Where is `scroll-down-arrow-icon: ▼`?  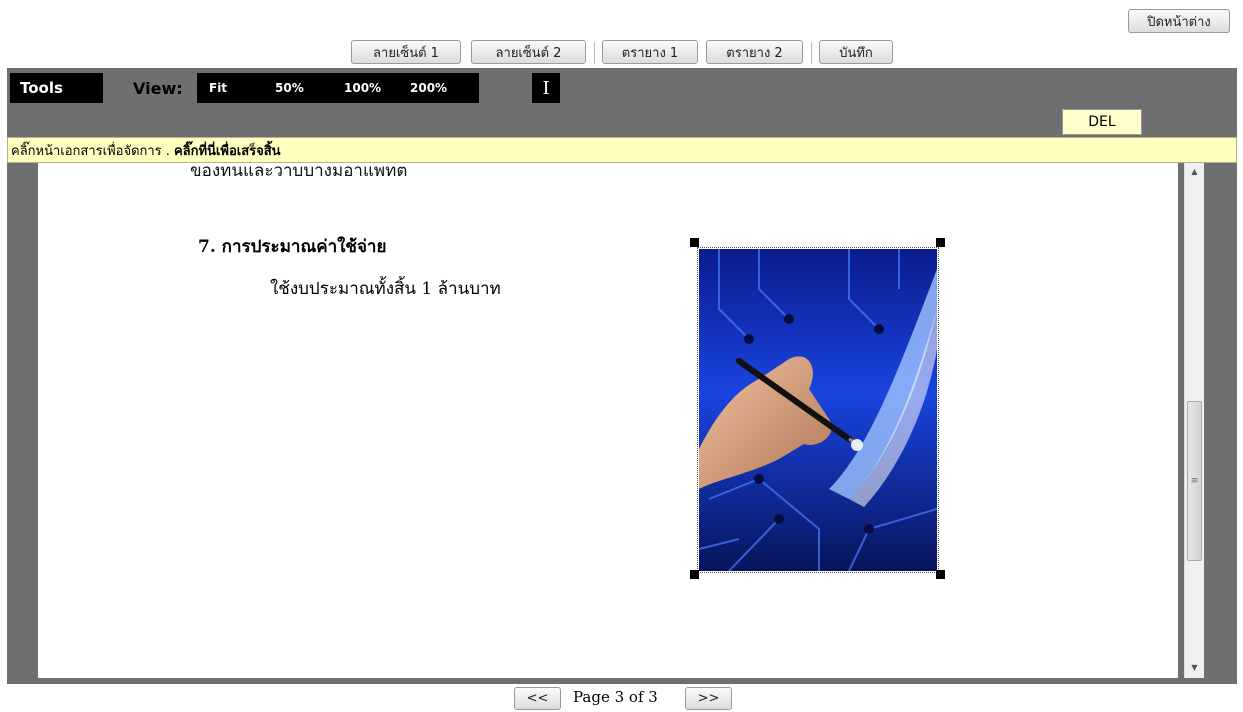 scroll-down-arrow-icon: ▼ is located at coordinates (1194, 667).